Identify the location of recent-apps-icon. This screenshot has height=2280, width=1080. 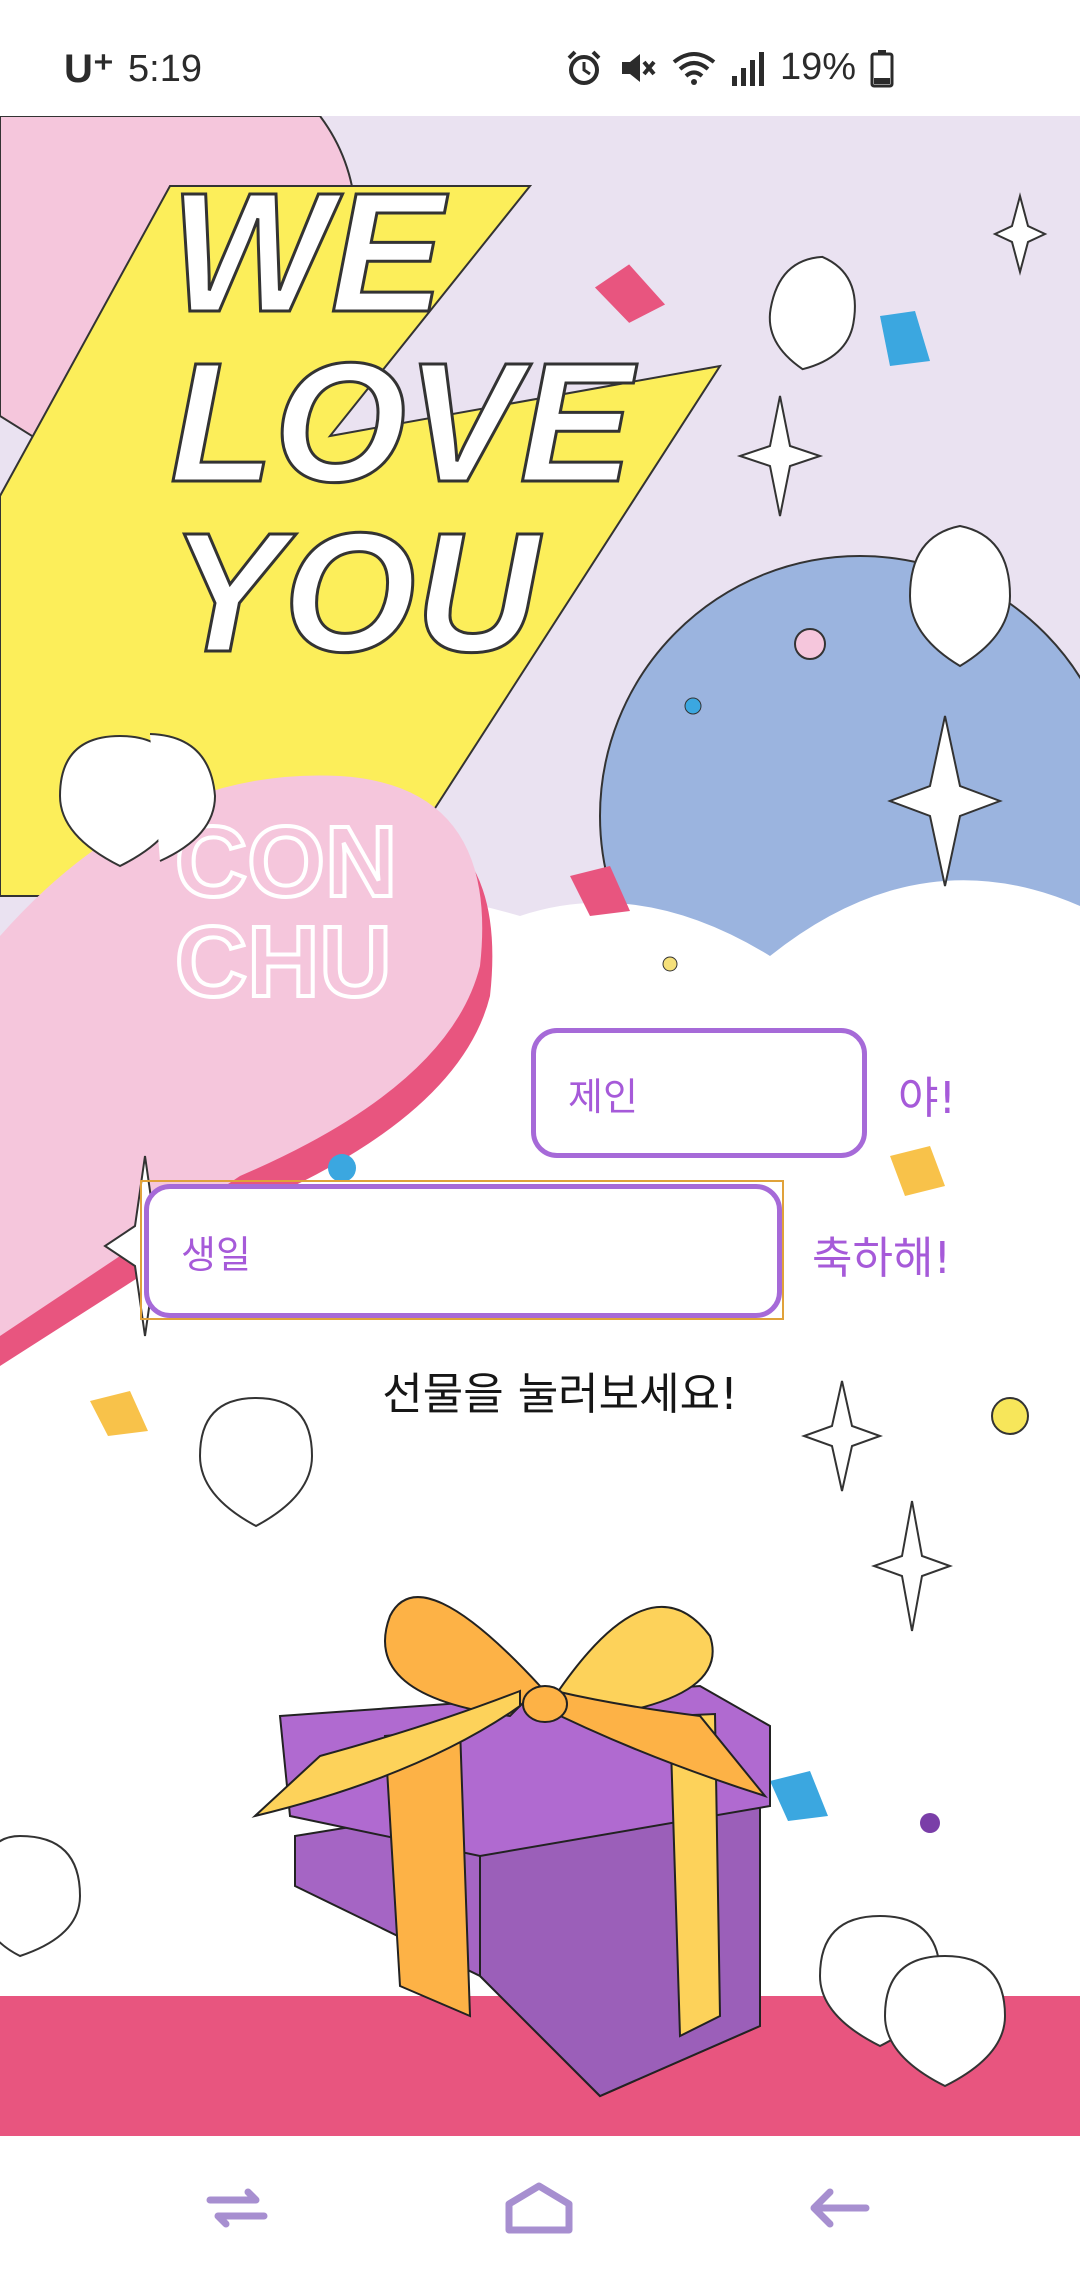
(237, 2208).